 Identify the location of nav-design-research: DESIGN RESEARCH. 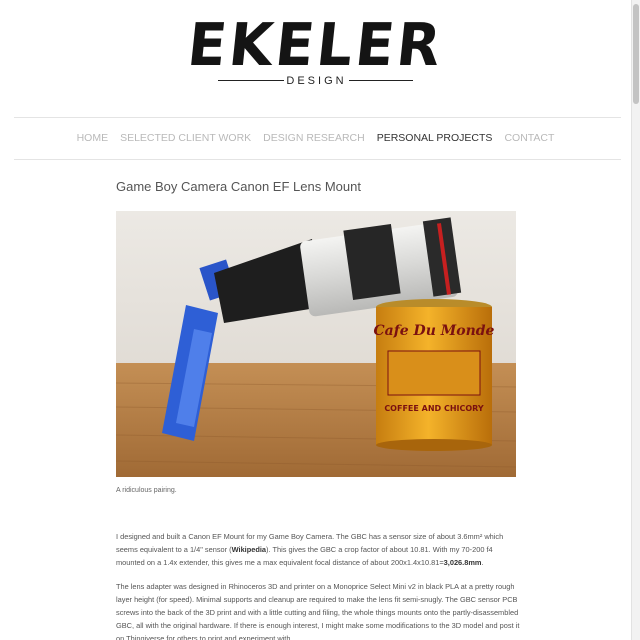
(314, 138).